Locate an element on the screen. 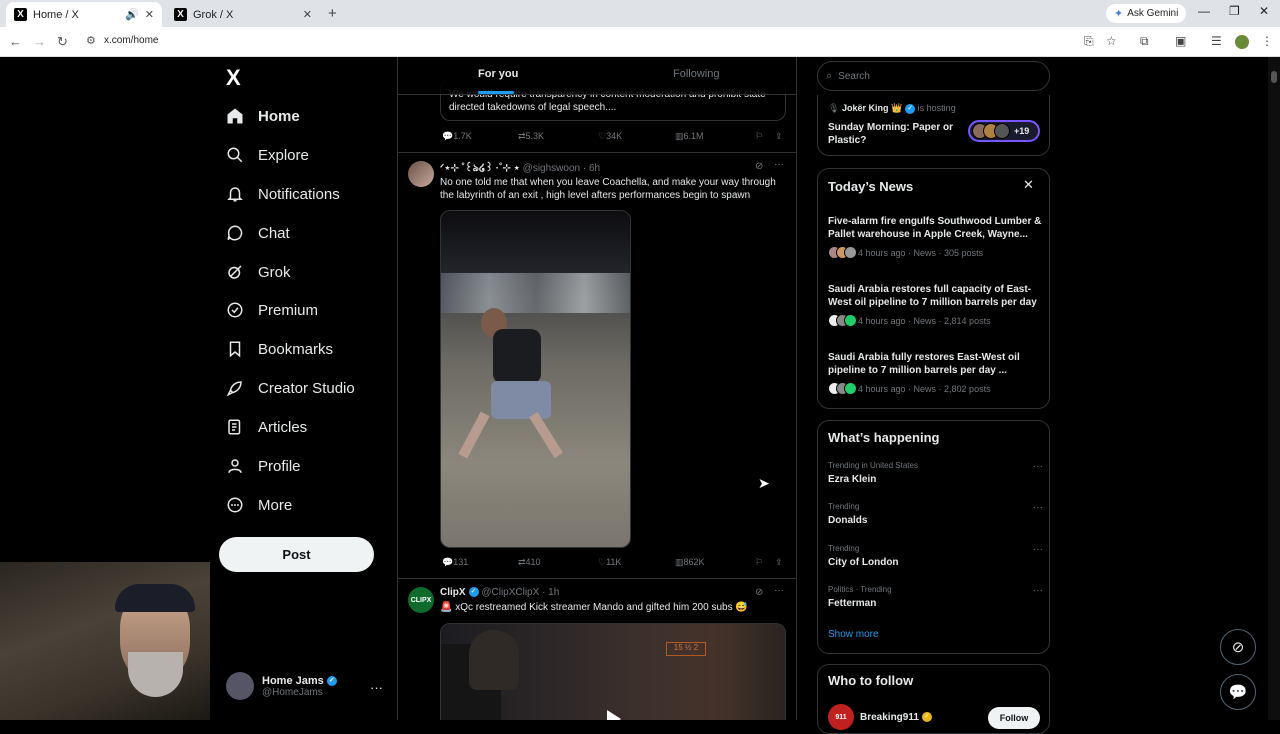 The height and width of the screenshot is (734, 1280). tab-for-you: For you is located at coordinates (498, 74).